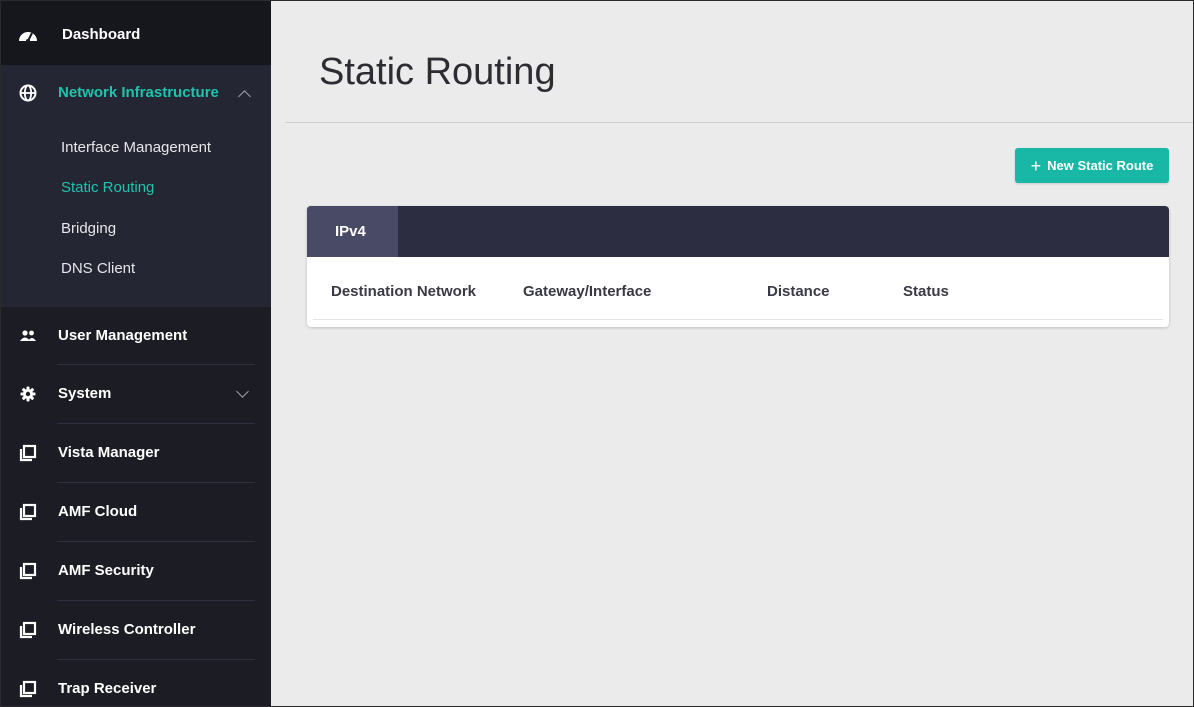 Image resolution: width=1194 pixels, height=707 pixels. Describe the element at coordinates (28, 93) in the screenshot. I see `globe-icon` at that location.